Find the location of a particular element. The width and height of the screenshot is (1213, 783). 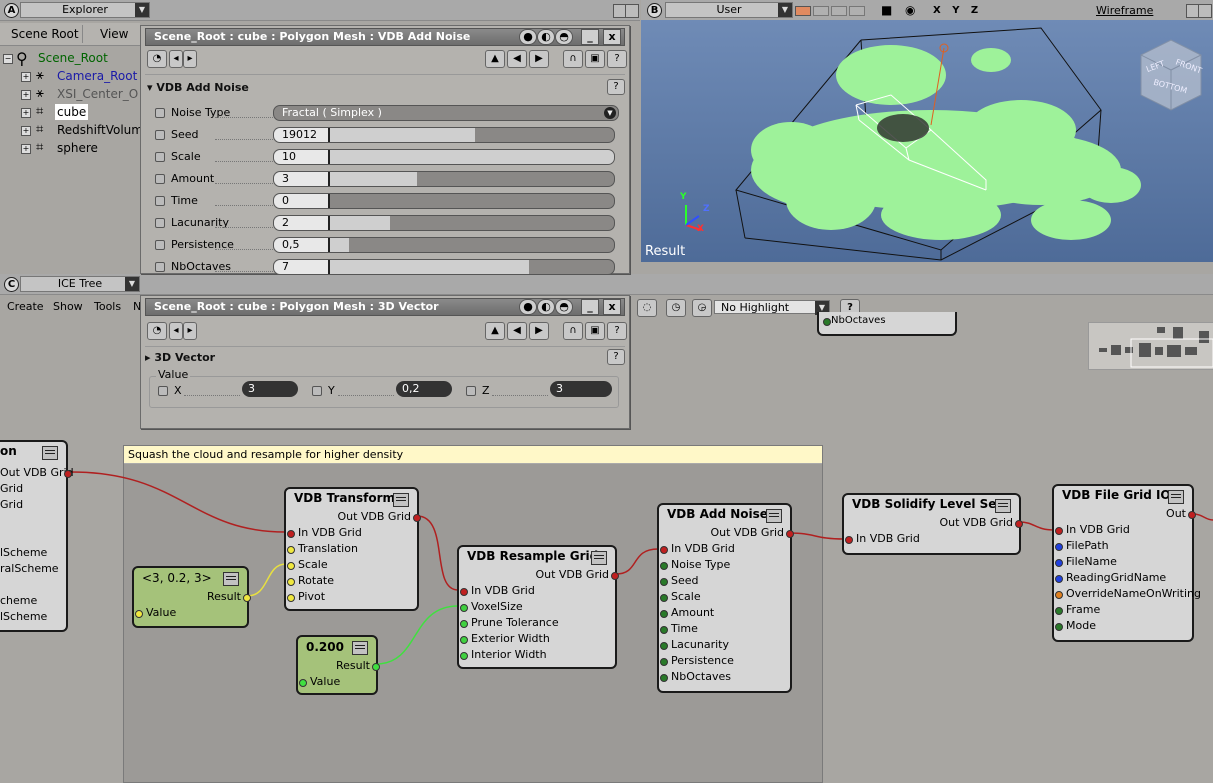

nboctaves-slider: 7 is located at coordinates (444, 267).